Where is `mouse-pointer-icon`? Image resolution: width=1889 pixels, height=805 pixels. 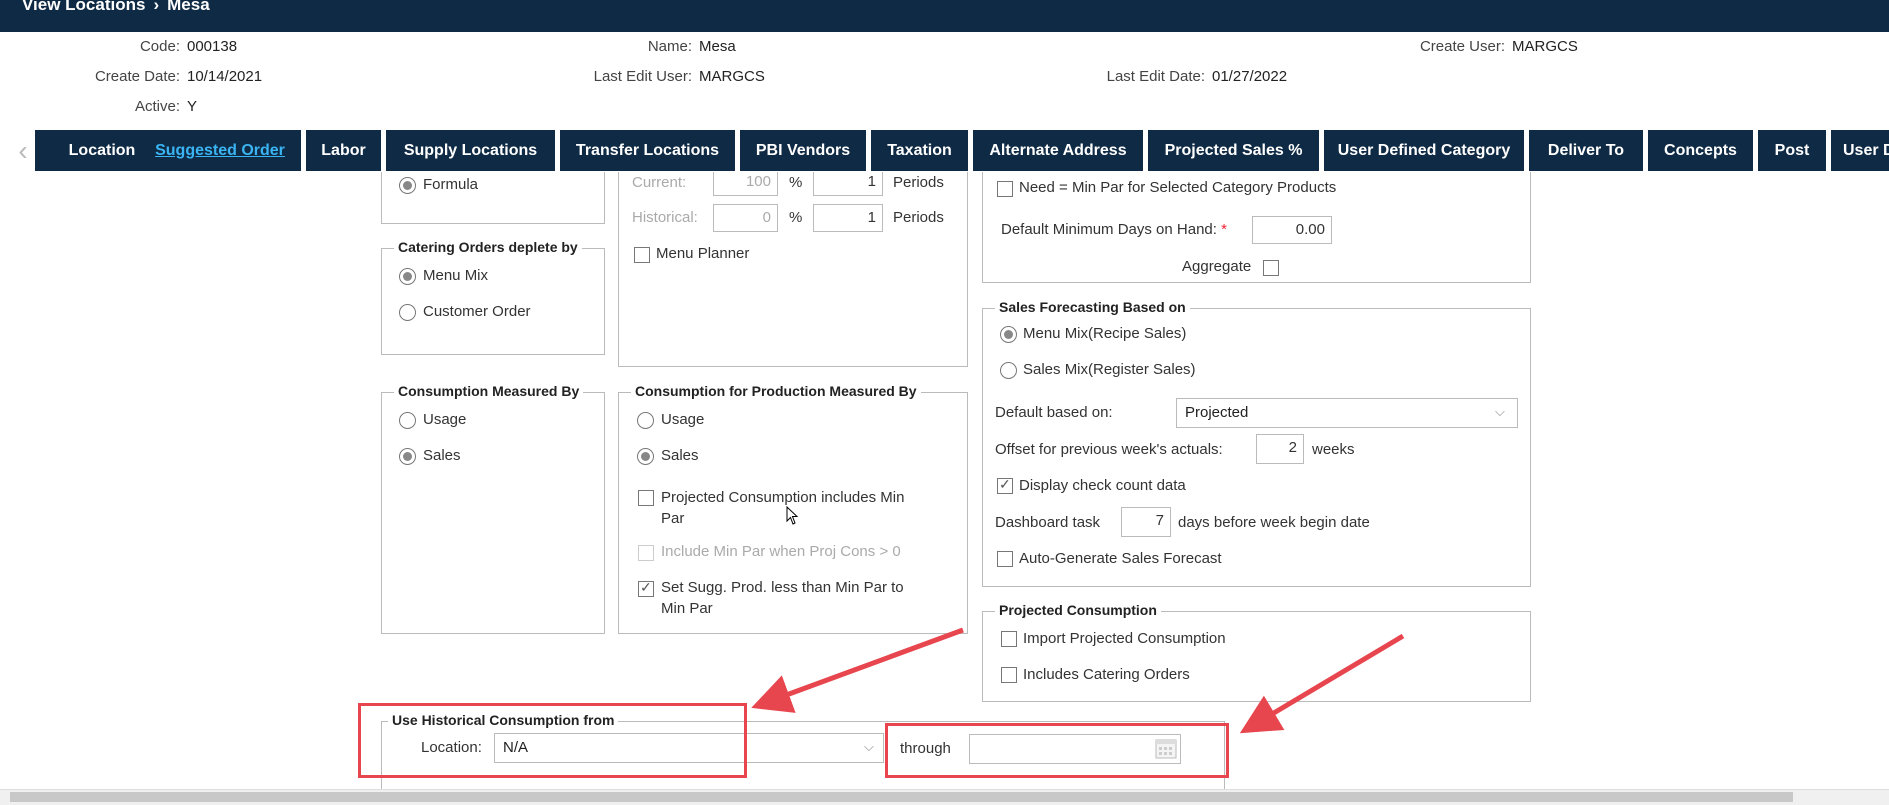
mouse-pointer-icon is located at coordinates (793, 515).